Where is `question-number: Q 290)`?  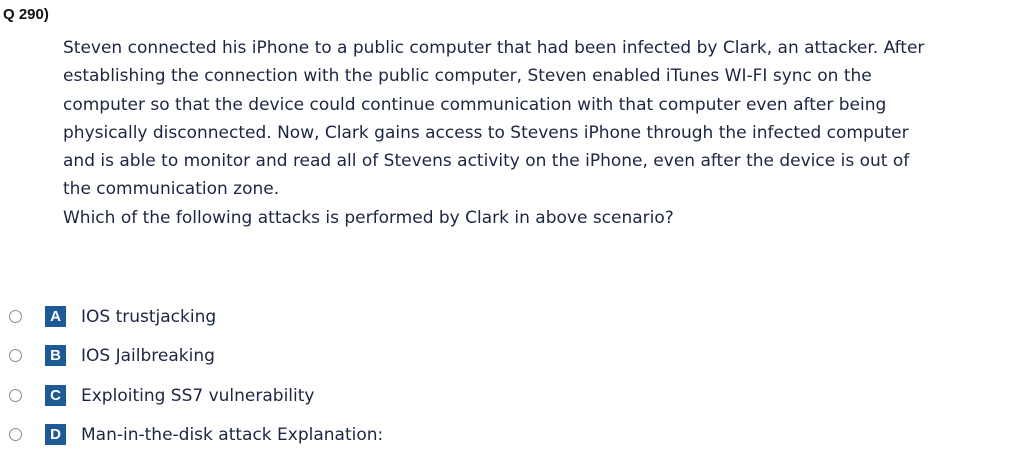
question-number: Q 290) is located at coordinates (26, 14).